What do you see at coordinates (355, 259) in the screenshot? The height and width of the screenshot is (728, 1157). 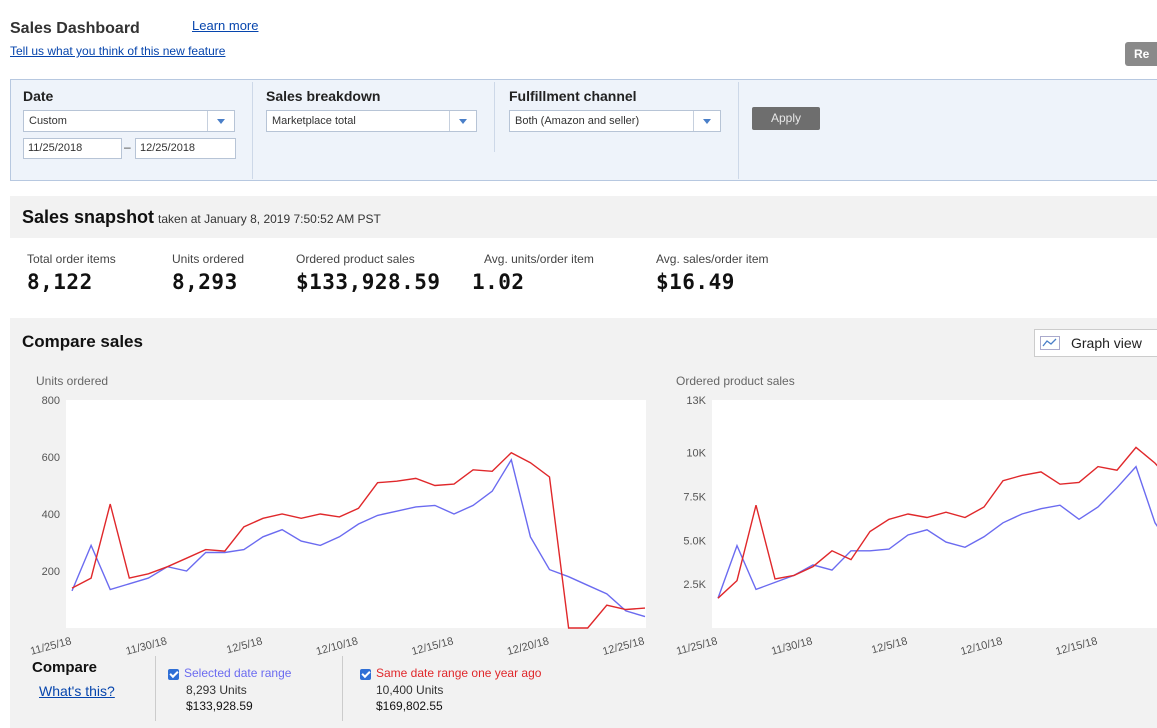 I see `metric-label: Ordered product sales` at bounding box center [355, 259].